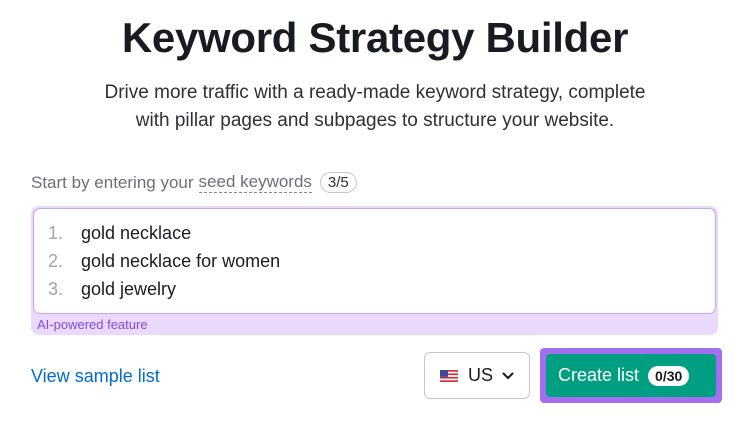 The width and height of the screenshot is (750, 424). Describe the element at coordinates (375, 37) in the screenshot. I see `page-title: Keyword Strategy Builder` at that location.